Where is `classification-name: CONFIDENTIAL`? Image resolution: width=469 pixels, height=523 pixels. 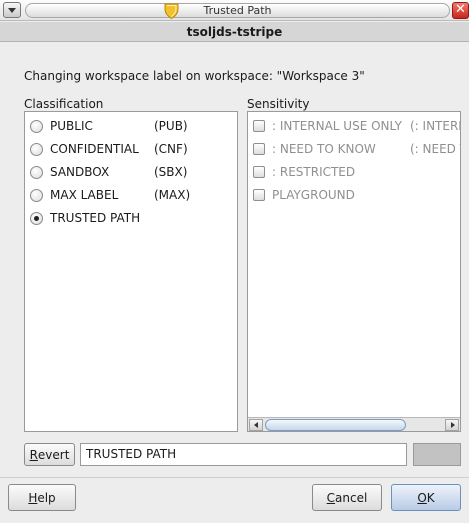 classification-name: CONFIDENTIAL is located at coordinates (94, 149).